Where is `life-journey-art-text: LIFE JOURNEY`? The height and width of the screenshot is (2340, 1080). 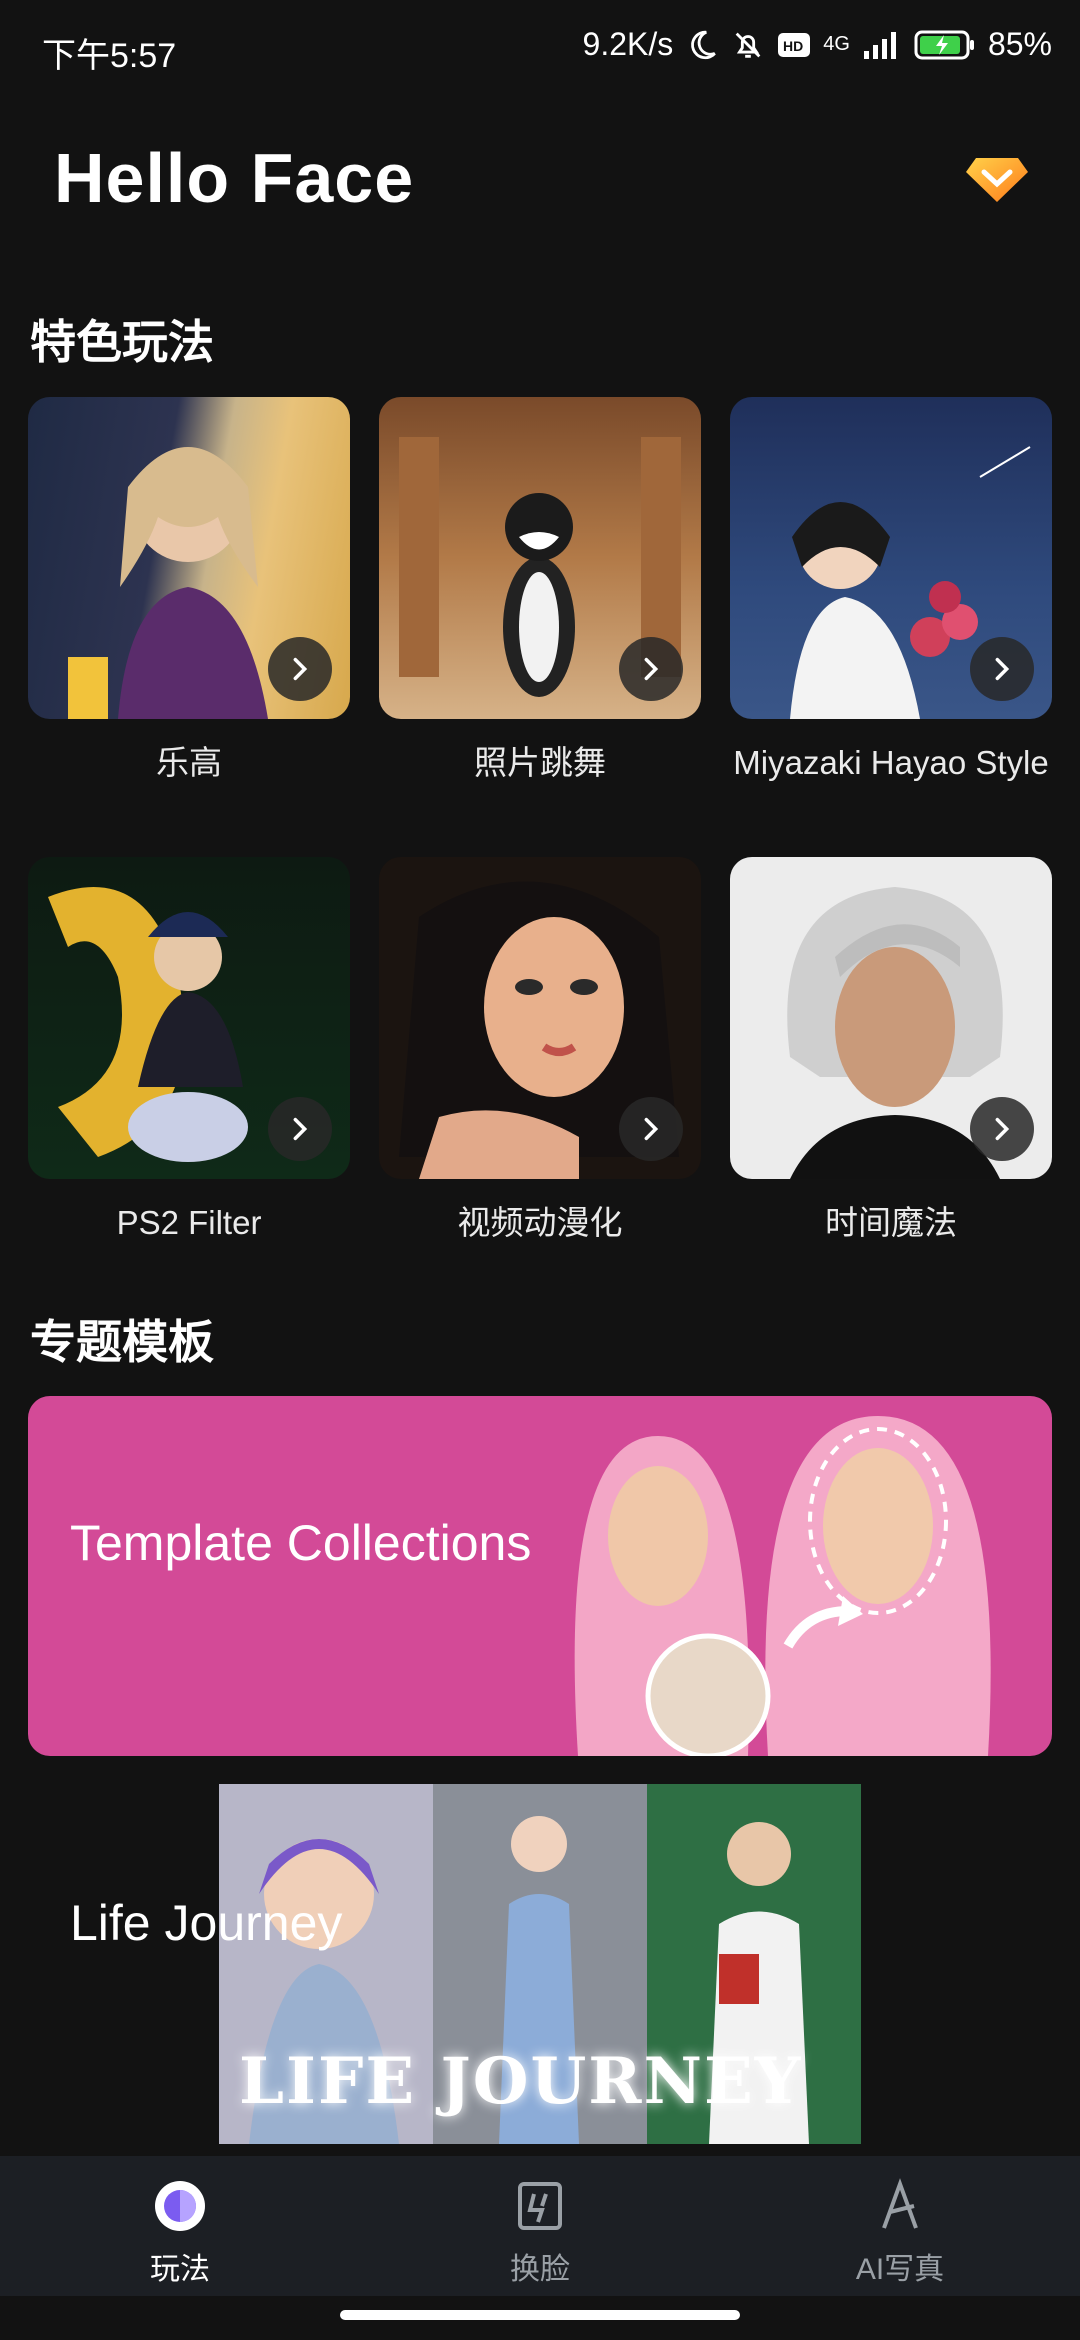 life-journey-art-text: LIFE JOURNEY is located at coordinates (521, 2081).